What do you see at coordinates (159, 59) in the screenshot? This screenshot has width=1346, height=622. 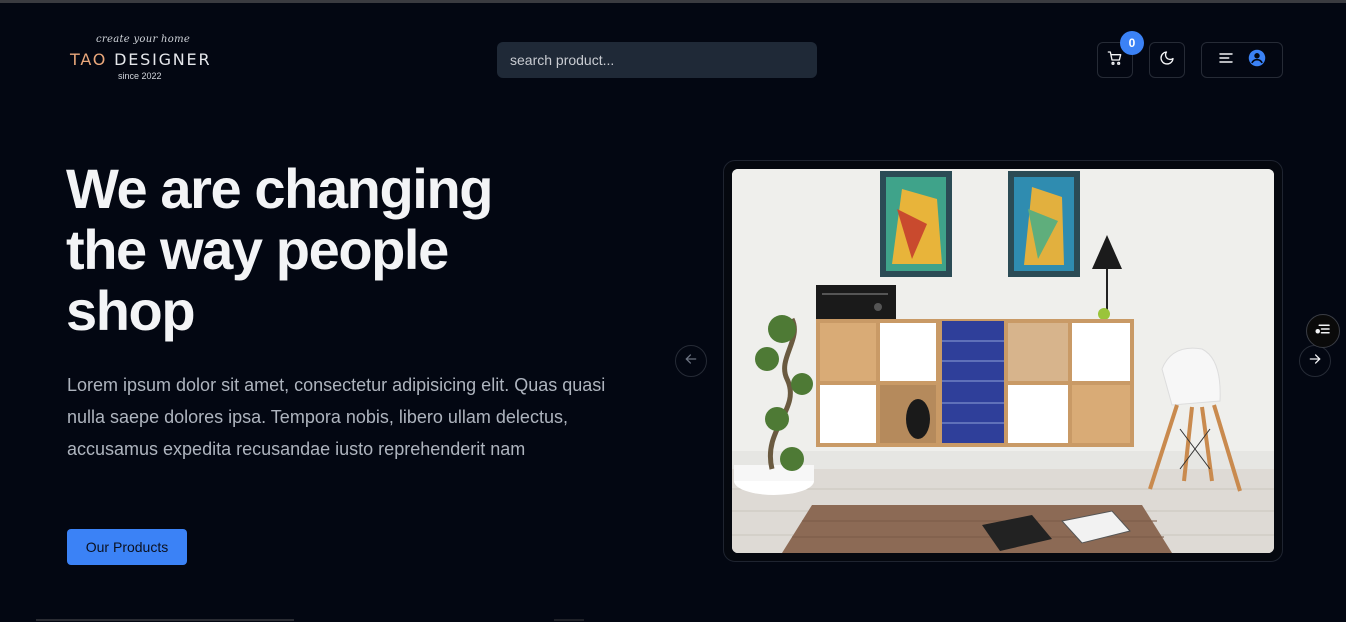 I see `logo-brand-rest: DESIGNER` at bounding box center [159, 59].